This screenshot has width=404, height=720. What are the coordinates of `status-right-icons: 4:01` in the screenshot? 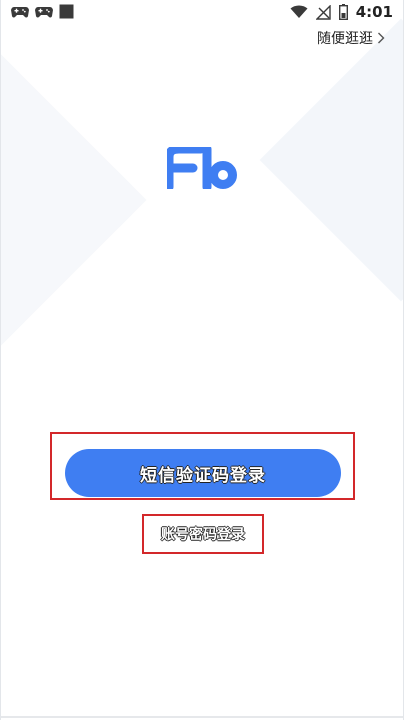 It's located at (341, 12).